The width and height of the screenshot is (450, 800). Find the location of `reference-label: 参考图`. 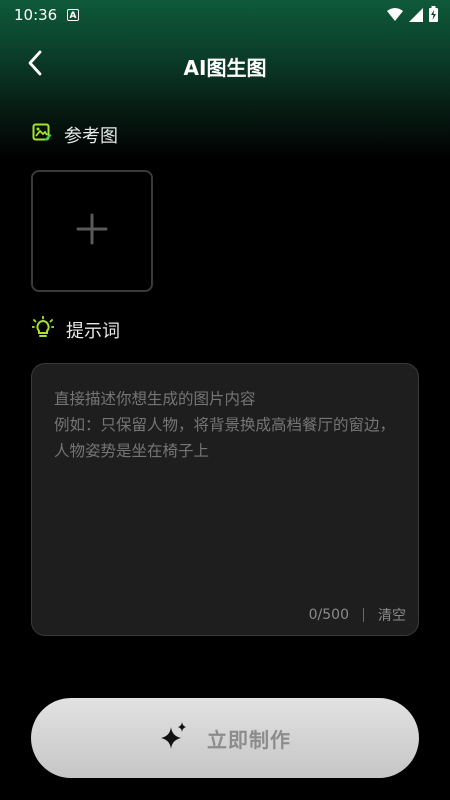

reference-label: 参考图 is located at coordinates (91, 136).